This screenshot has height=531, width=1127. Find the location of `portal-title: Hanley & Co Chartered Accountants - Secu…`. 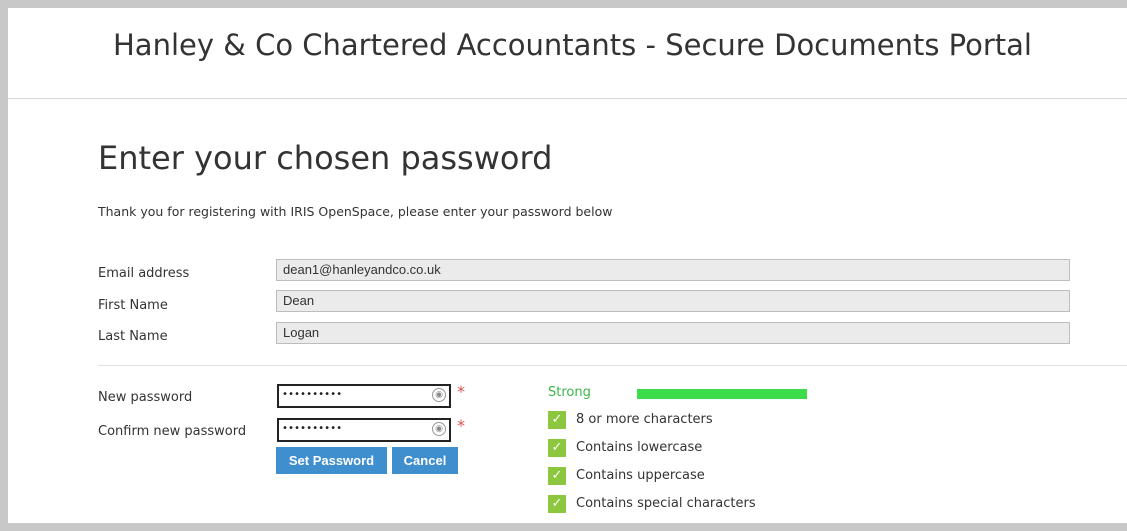

portal-title: Hanley & Co Chartered Accountants - Secu… is located at coordinates (572, 45).